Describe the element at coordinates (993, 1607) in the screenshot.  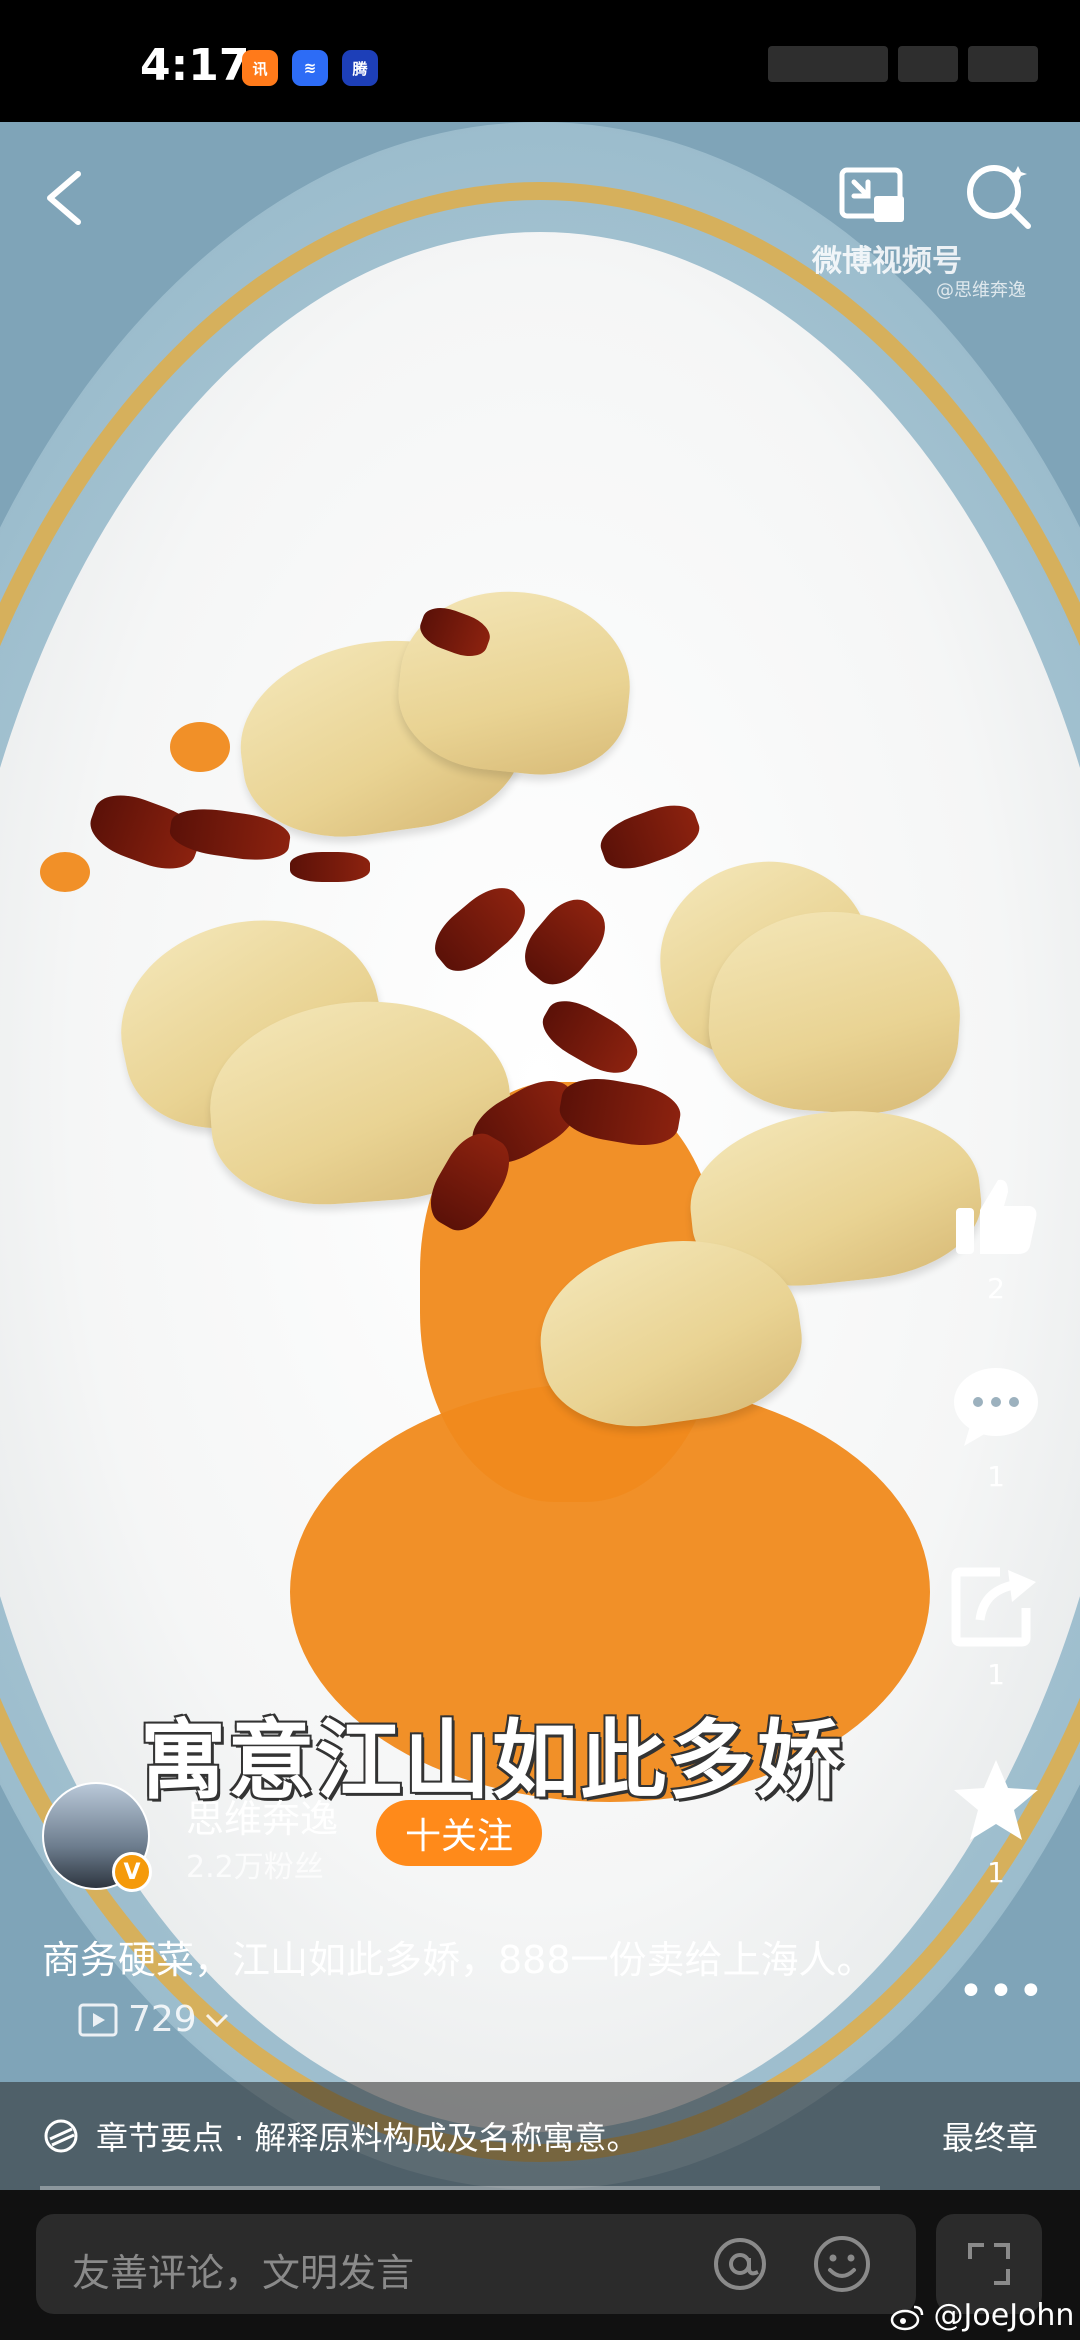
I see `share-icon` at that location.